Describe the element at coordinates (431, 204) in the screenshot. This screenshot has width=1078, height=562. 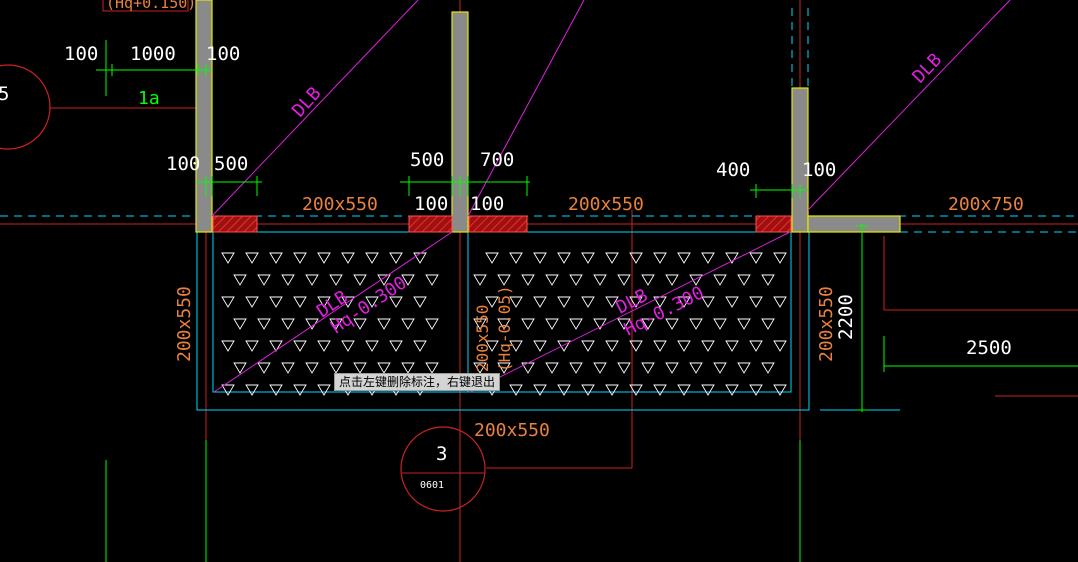
I see `dim-100-mid-a: 100` at that location.